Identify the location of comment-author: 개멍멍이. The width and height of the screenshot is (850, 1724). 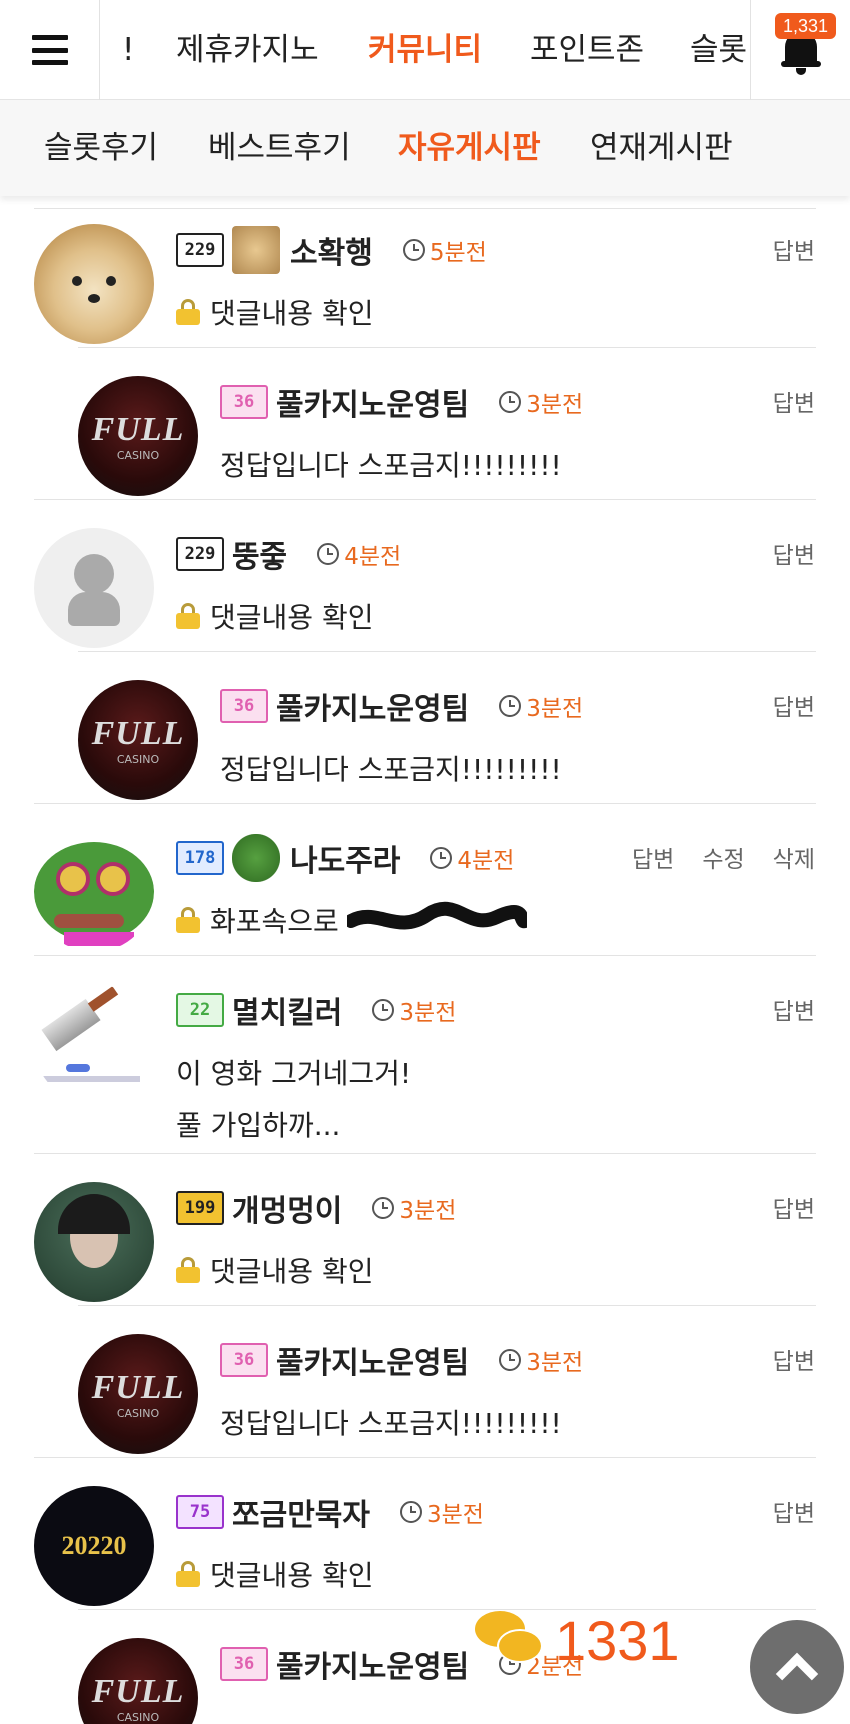
(287, 1208).